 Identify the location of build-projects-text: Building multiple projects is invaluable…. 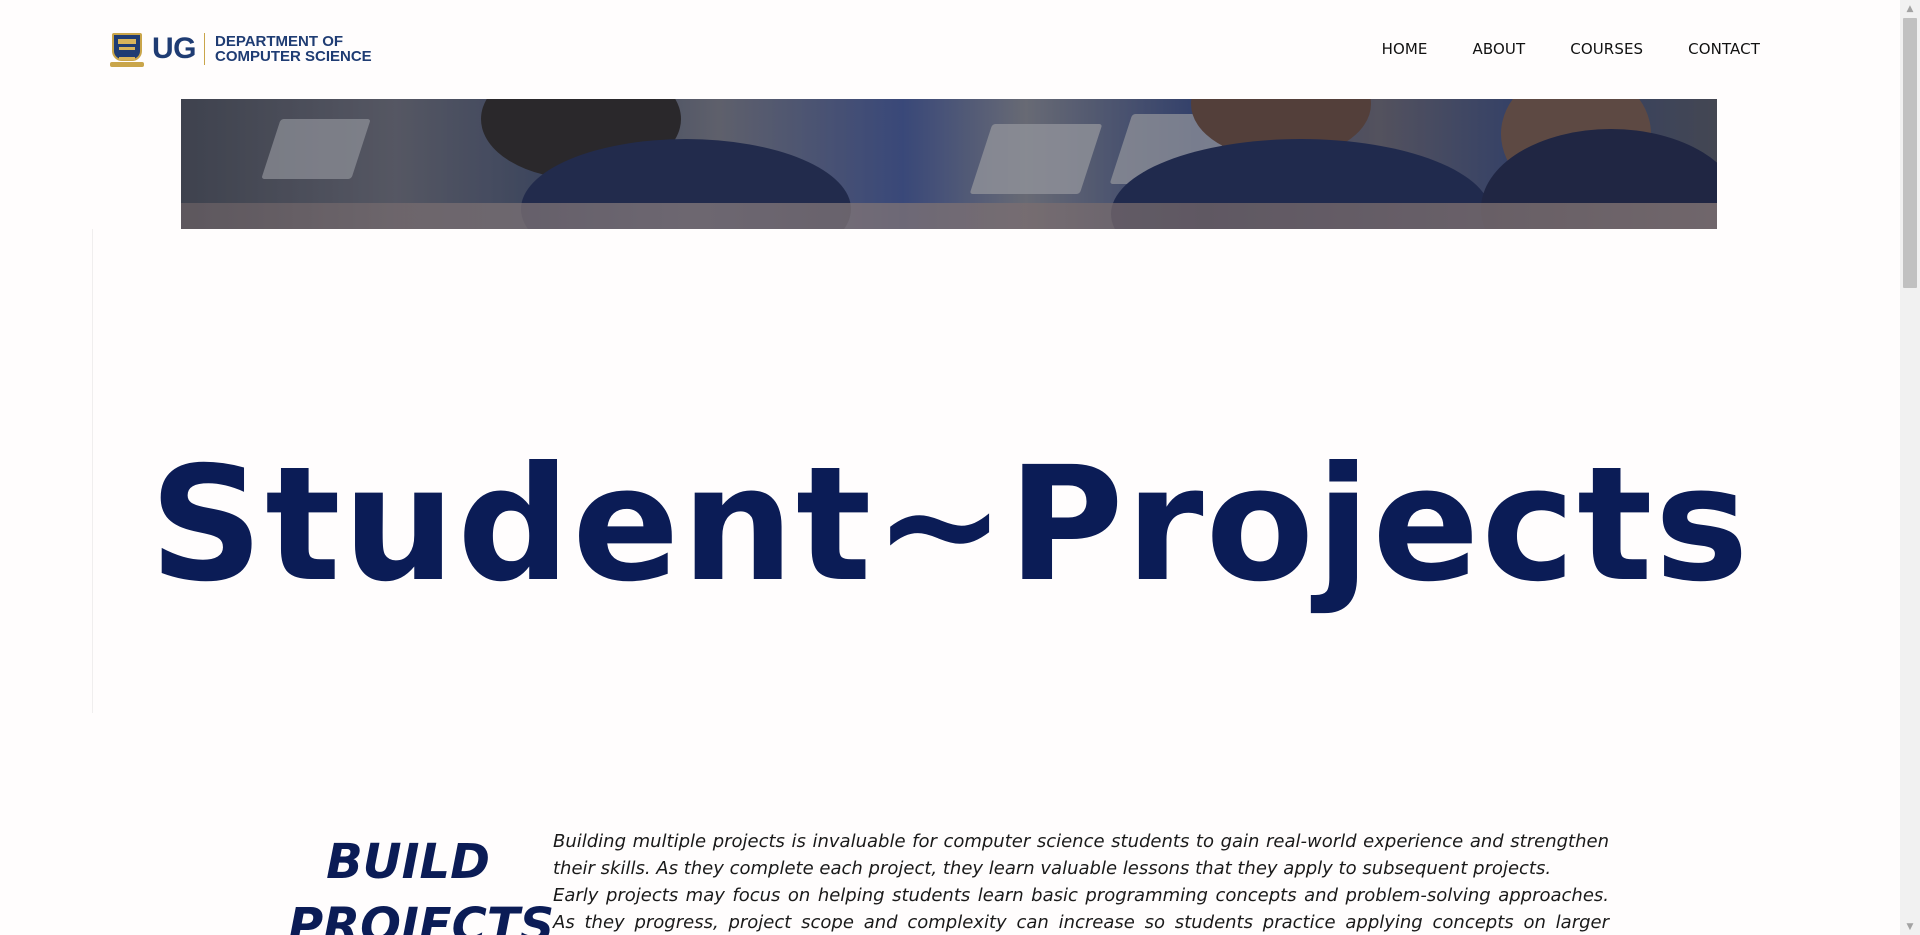
(1081, 881).